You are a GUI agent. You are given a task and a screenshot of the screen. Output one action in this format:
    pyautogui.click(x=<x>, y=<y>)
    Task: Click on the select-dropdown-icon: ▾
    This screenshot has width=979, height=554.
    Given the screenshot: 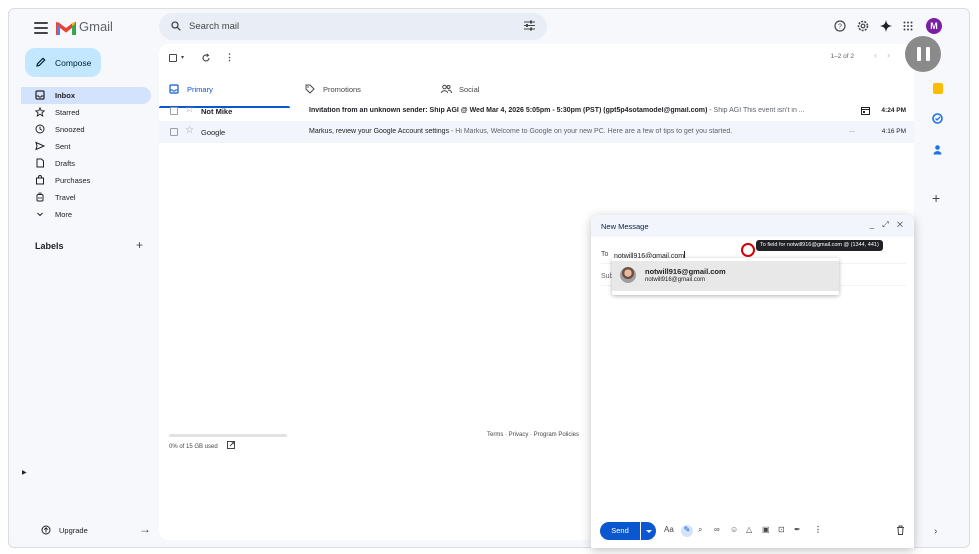 What is the action you would take?
    pyautogui.click(x=182, y=57)
    